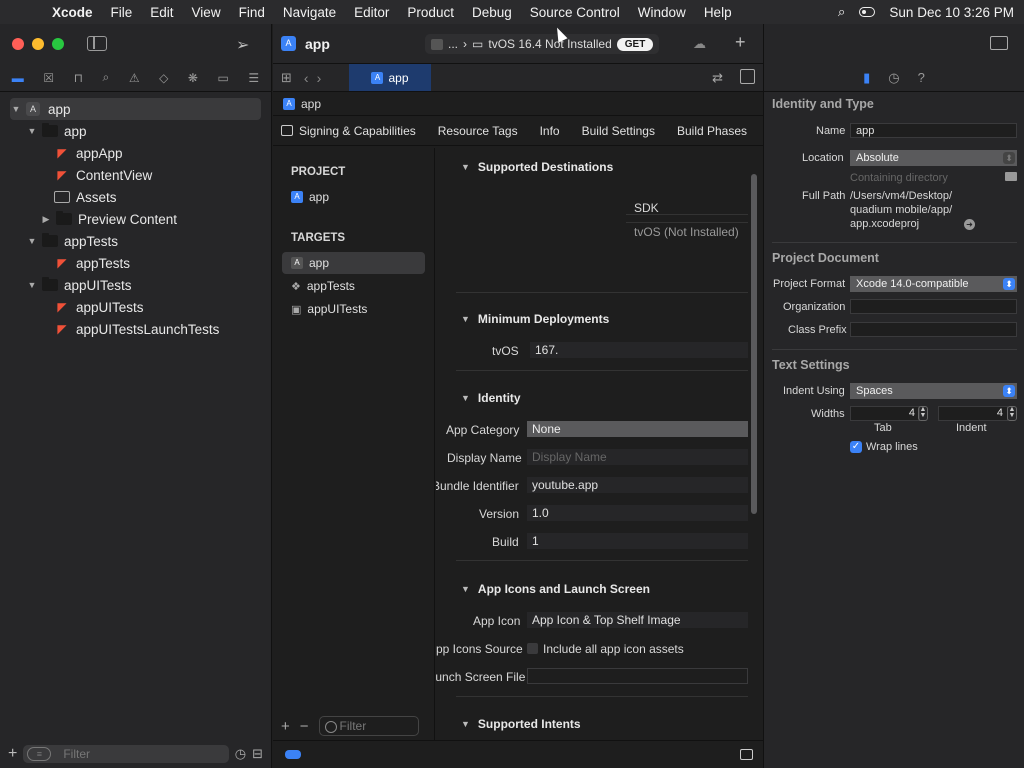  Describe the element at coordinates (717, 78) in the screenshot. I see `refresh-arrows-icon: ⇄` at that location.